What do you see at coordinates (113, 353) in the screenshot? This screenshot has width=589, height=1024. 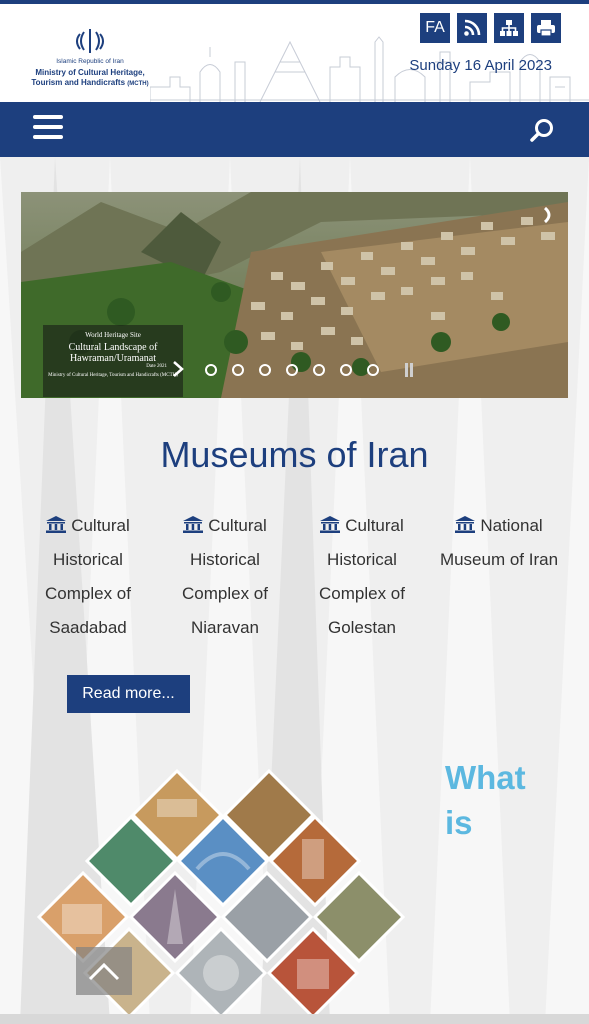 I see `caption-title: Cultural Landscape of Hawraman/Uramanat` at bounding box center [113, 353].